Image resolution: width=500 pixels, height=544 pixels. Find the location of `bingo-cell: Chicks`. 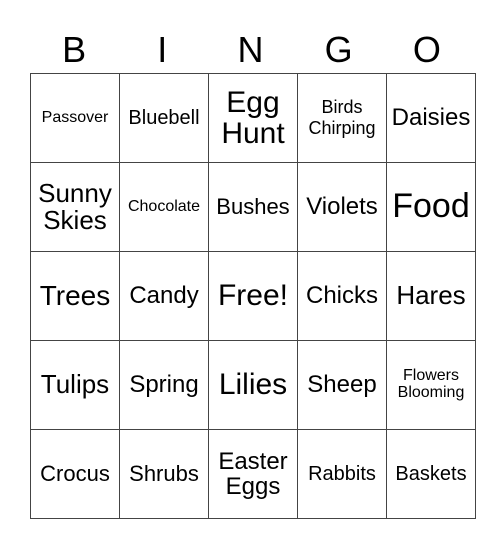

bingo-cell: Chicks is located at coordinates (342, 296).